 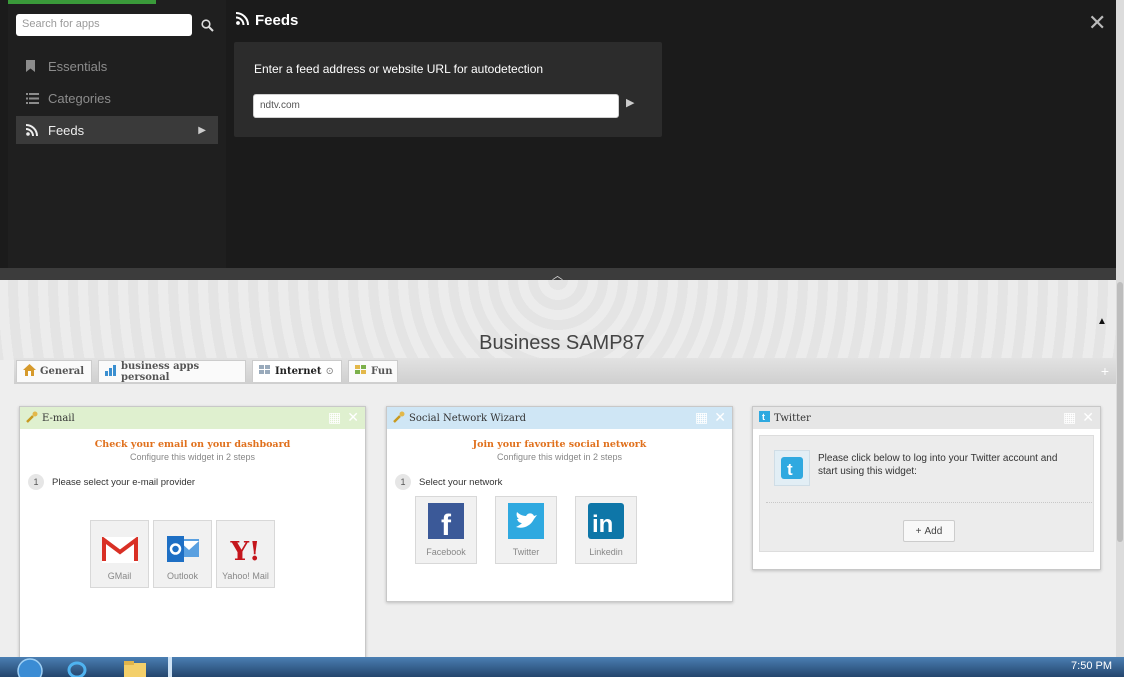 I want to click on internet-explorer-icon, so click(x=77, y=669).